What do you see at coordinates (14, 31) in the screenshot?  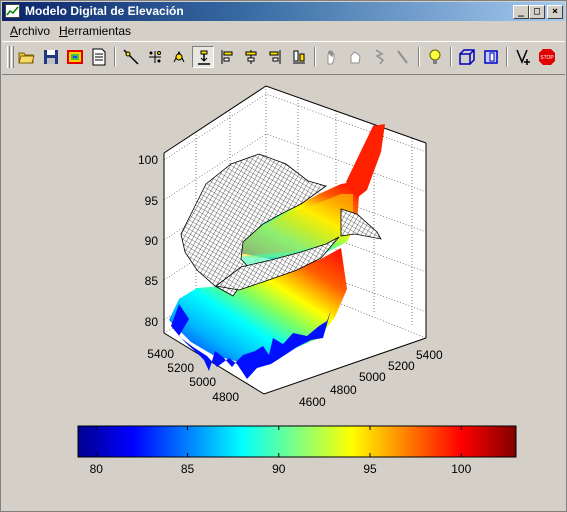 I see `menu-archivo-accel: A` at bounding box center [14, 31].